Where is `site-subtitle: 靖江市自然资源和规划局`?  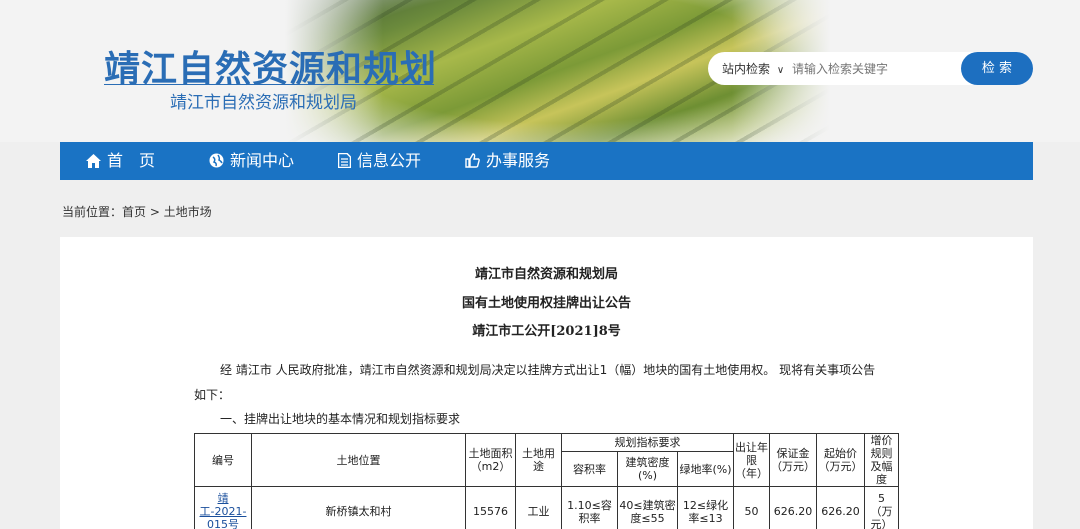 site-subtitle: 靖江市自然资源和规划局 is located at coordinates (263, 103).